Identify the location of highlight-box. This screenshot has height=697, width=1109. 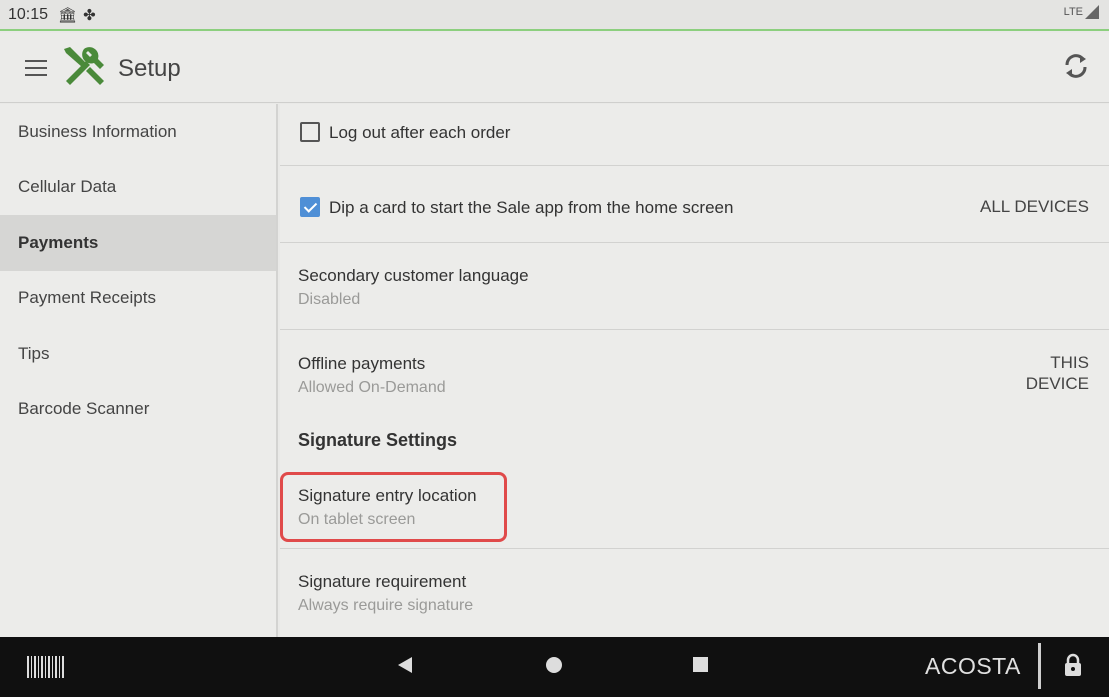
(393, 507).